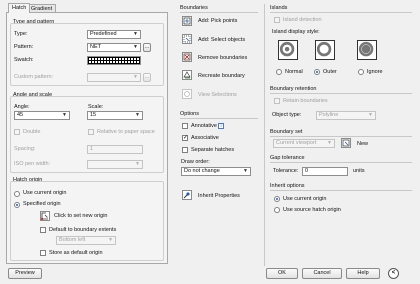 Image resolution: width=420 pixels, height=284 pixels. What do you see at coordinates (330, 72) in the screenshot?
I see `island-outer-label: Outer` at bounding box center [330, 72].